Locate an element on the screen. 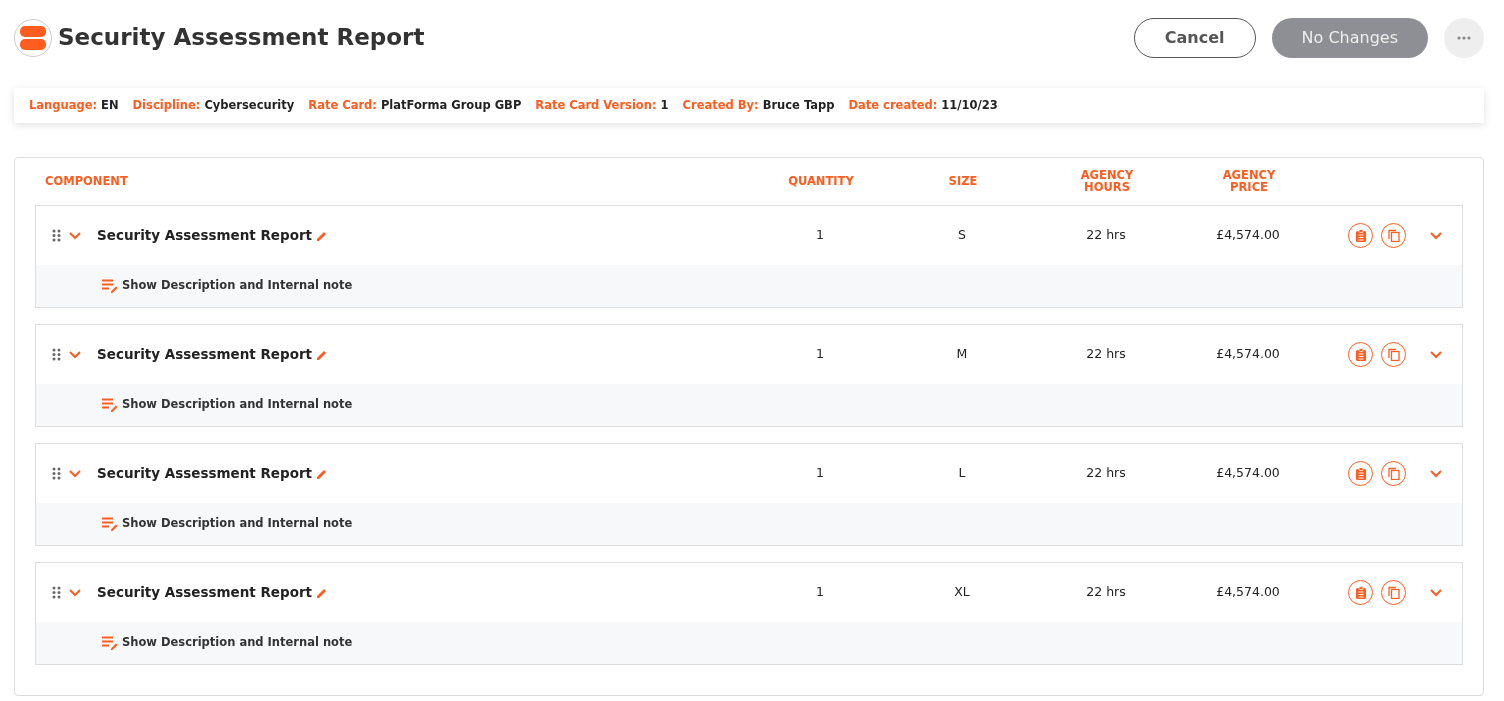 The width and height of the screenshot is (1504, 701). info-label: Discipline: is located at coordinates (166, 105).